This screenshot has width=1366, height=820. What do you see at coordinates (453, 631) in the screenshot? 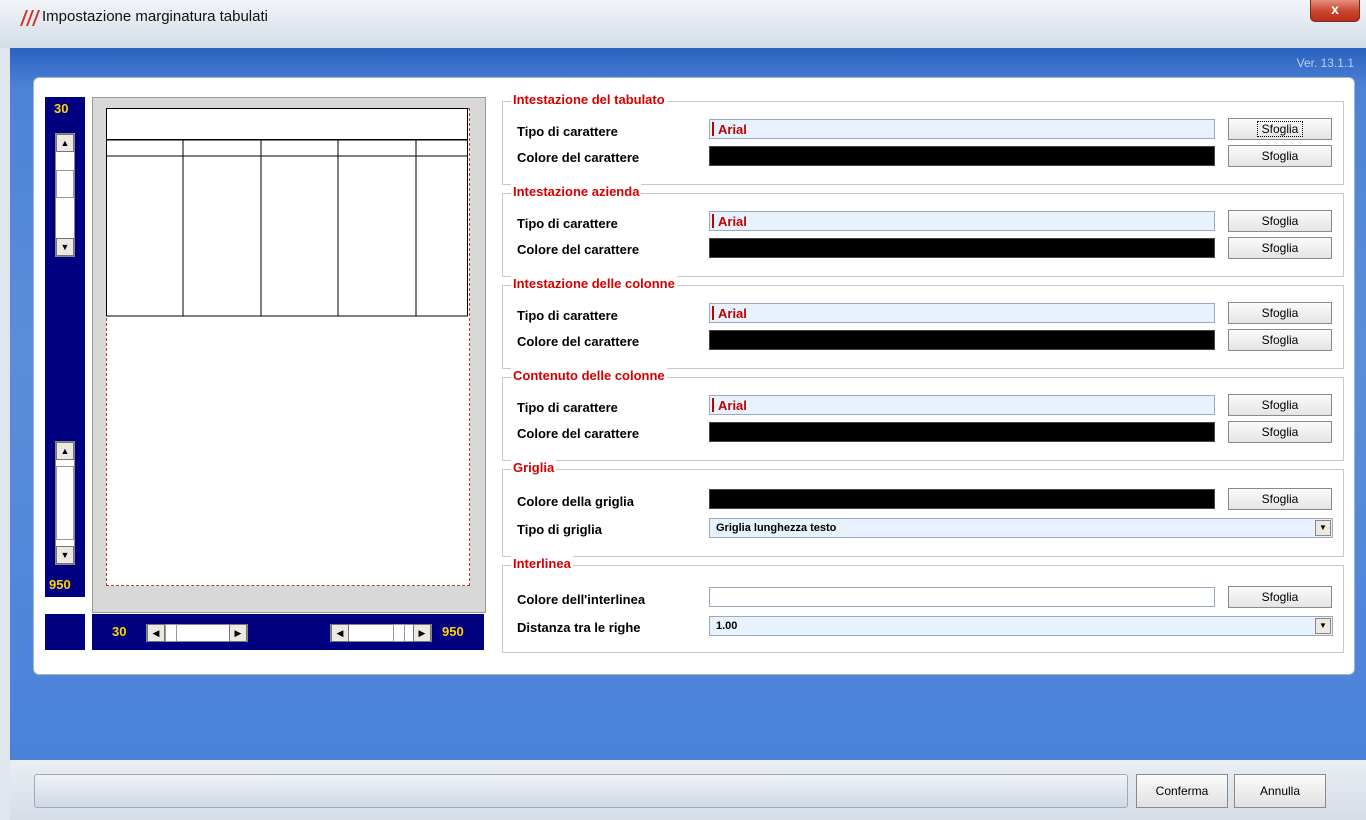
I see `horizontal-right-value: 950` at bounding box center [453, 631].